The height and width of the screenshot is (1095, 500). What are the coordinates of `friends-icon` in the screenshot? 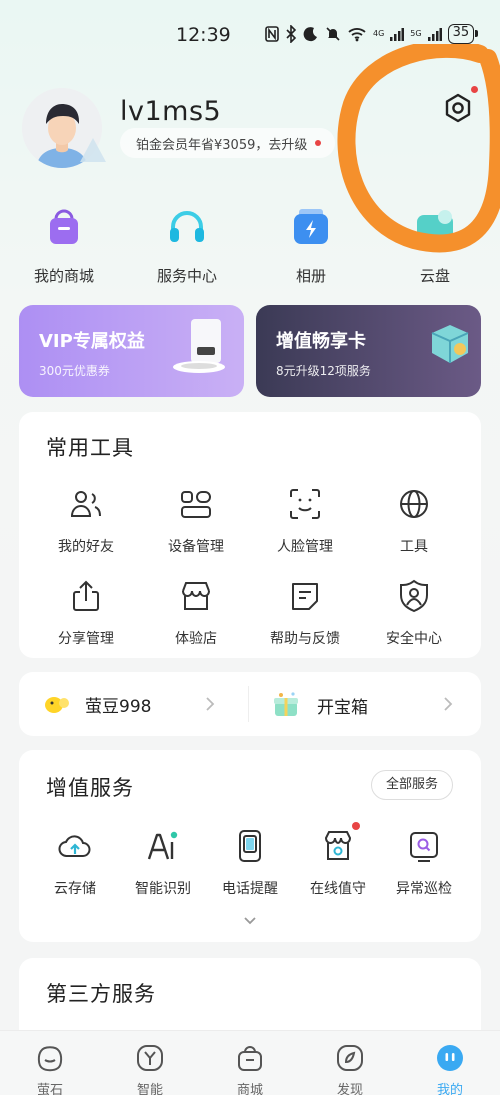 It's located at (85, 504).